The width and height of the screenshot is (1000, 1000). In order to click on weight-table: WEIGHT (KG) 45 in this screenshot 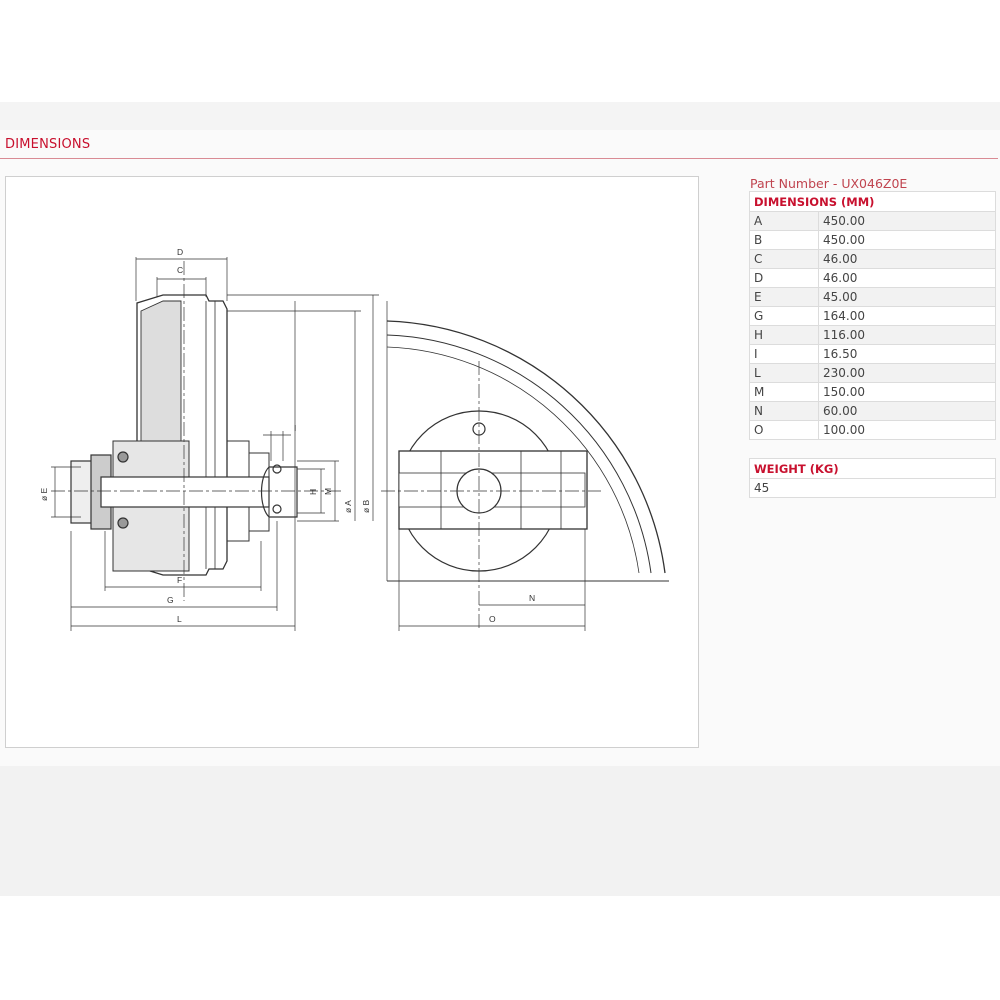, I will do `click(872, 478)`.